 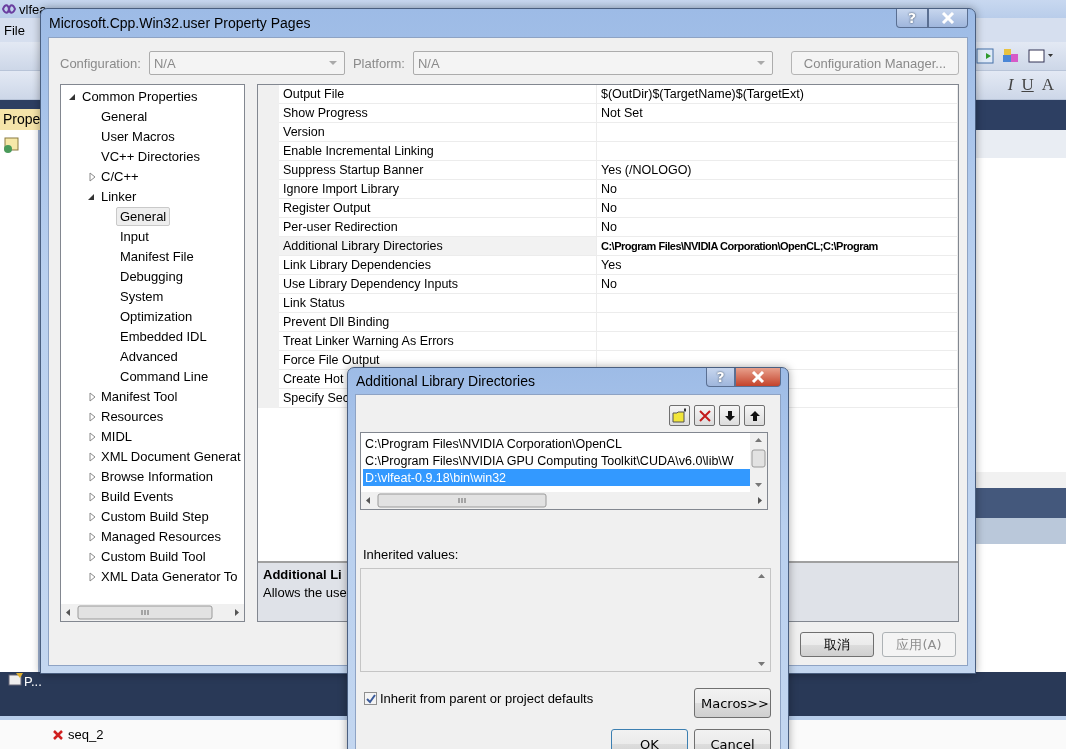 I want to click on configuration-label: Configuration:, so click(x=100, y=63).